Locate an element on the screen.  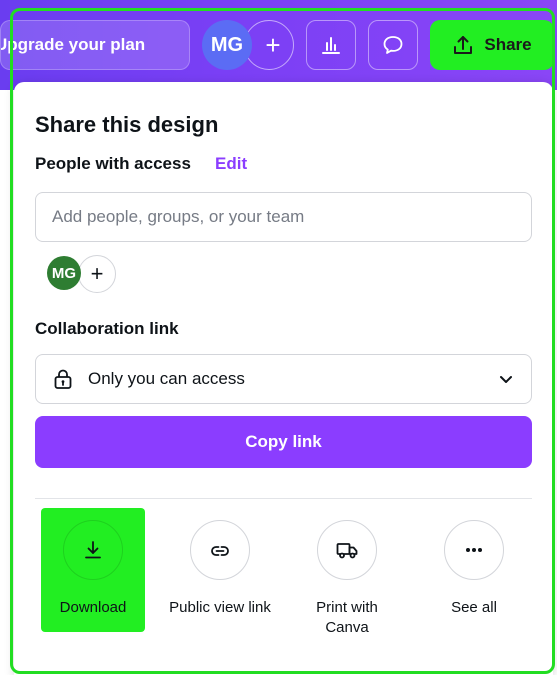
edit-access-link: Edit is located at coordinates (231, 164).